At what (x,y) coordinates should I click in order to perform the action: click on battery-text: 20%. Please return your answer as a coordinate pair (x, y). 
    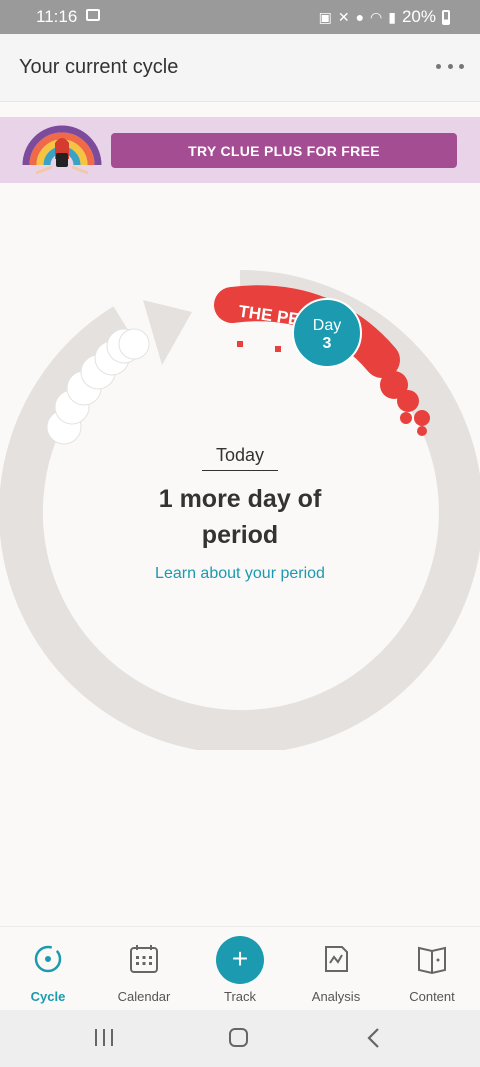
    Looking at the image, I should click on (418, 16).